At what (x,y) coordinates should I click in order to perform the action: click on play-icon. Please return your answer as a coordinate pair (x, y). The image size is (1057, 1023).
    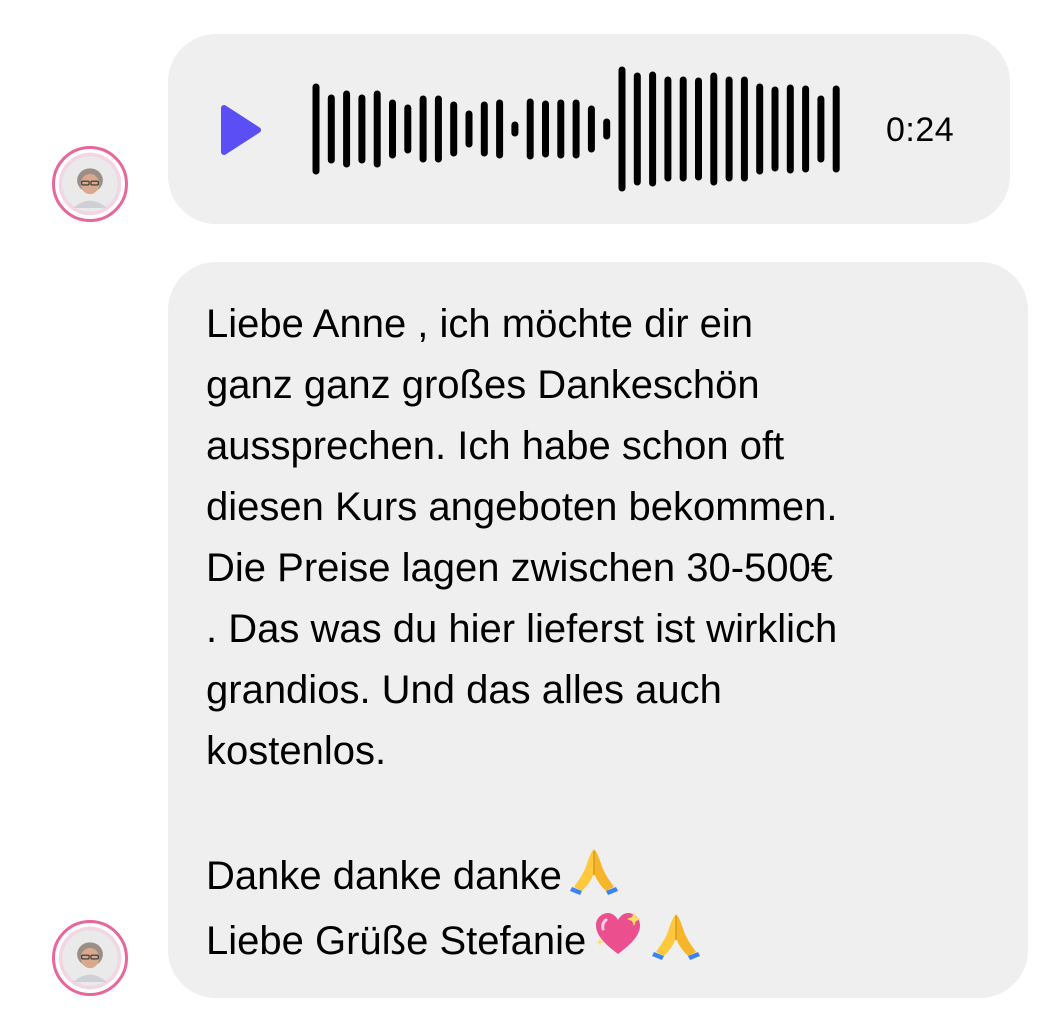
    Looking at the image, I should click on (240, 130).